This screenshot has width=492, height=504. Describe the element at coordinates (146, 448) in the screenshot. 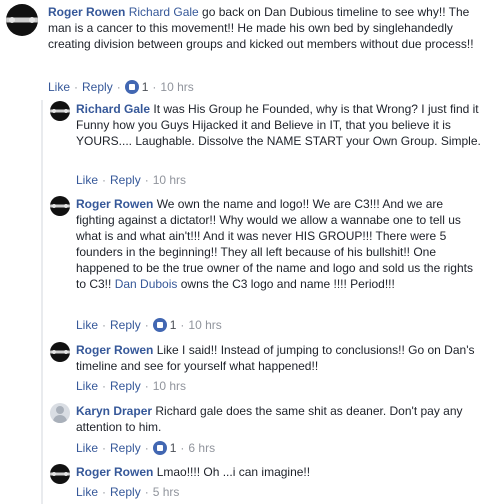

I see `comment-actions: Like · Reply · 1 · 6 hrs` at that location.